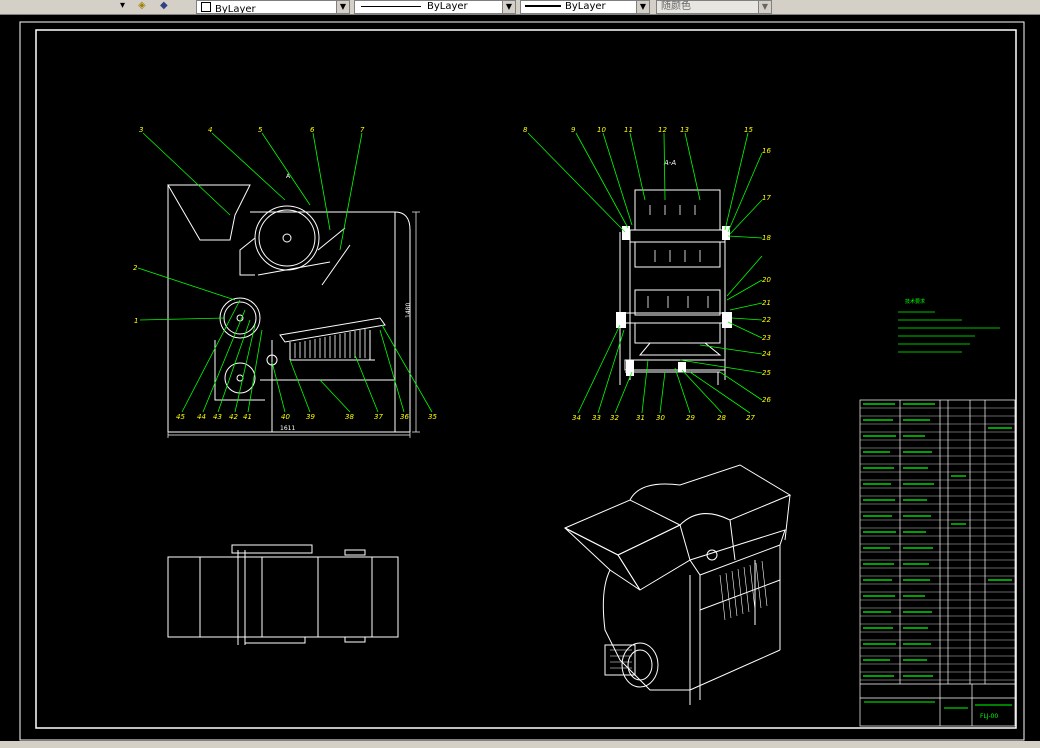 Image resolution: width=1040 pixels, height=748 pixels. I want to click on svg-text: 21, so click(766, 303).